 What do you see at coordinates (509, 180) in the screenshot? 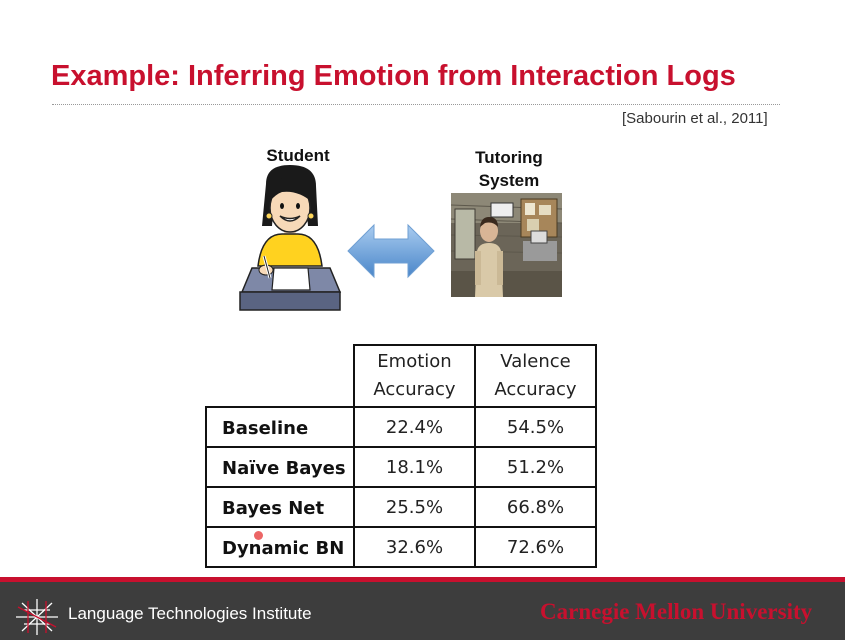
I see `tutor-label-line2: System` at bounding box center [509, 180].